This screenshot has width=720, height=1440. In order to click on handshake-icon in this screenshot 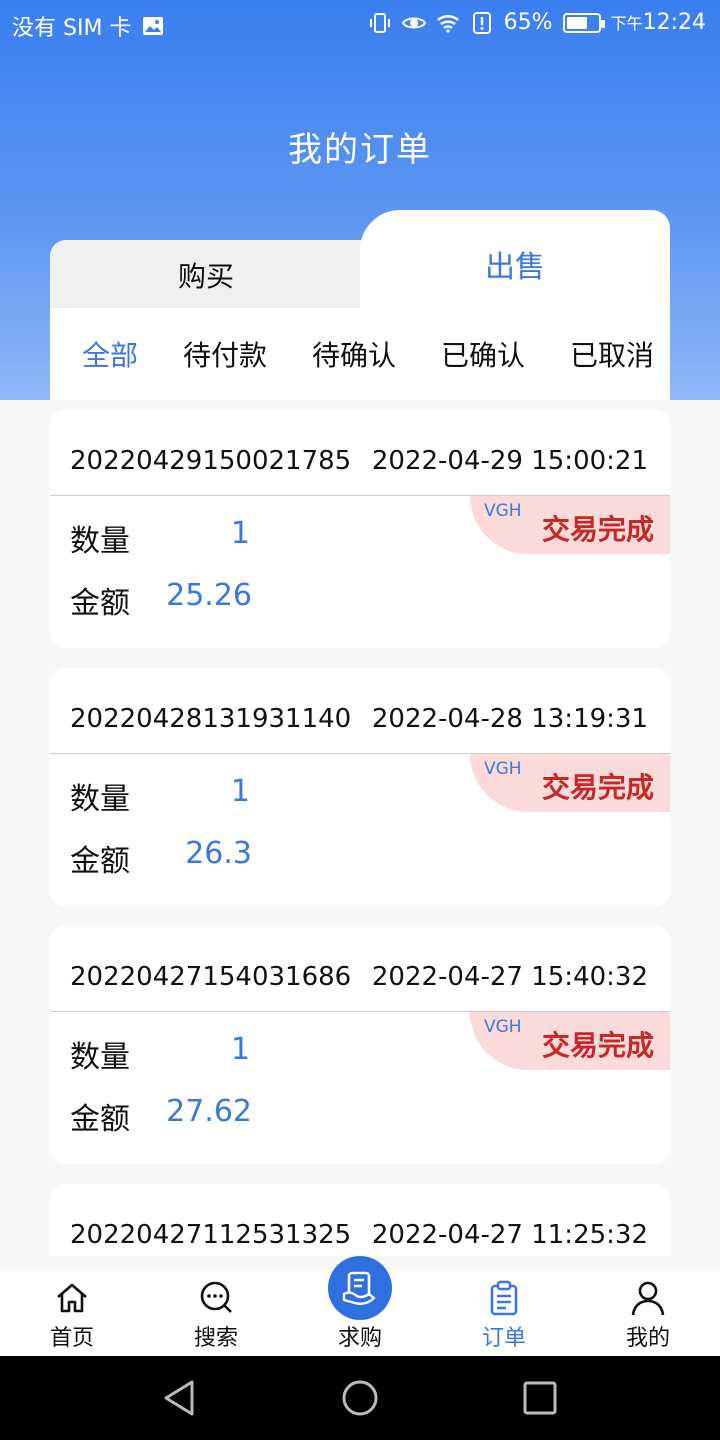, I will do `click(359, 1288)`.